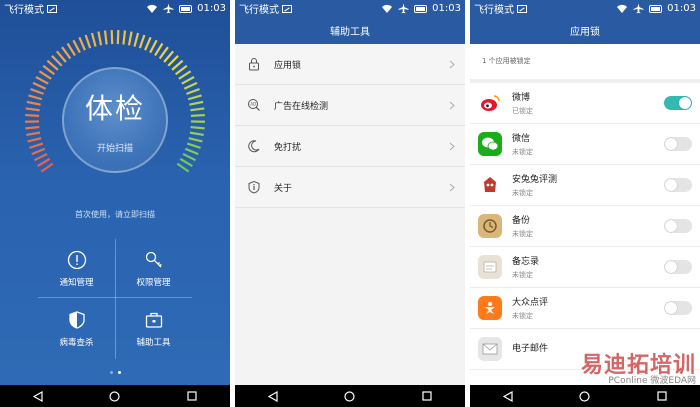 Image resolution: width=700 pixels, height=407 pixels. I want to click on info-icon, so click(254, 187).